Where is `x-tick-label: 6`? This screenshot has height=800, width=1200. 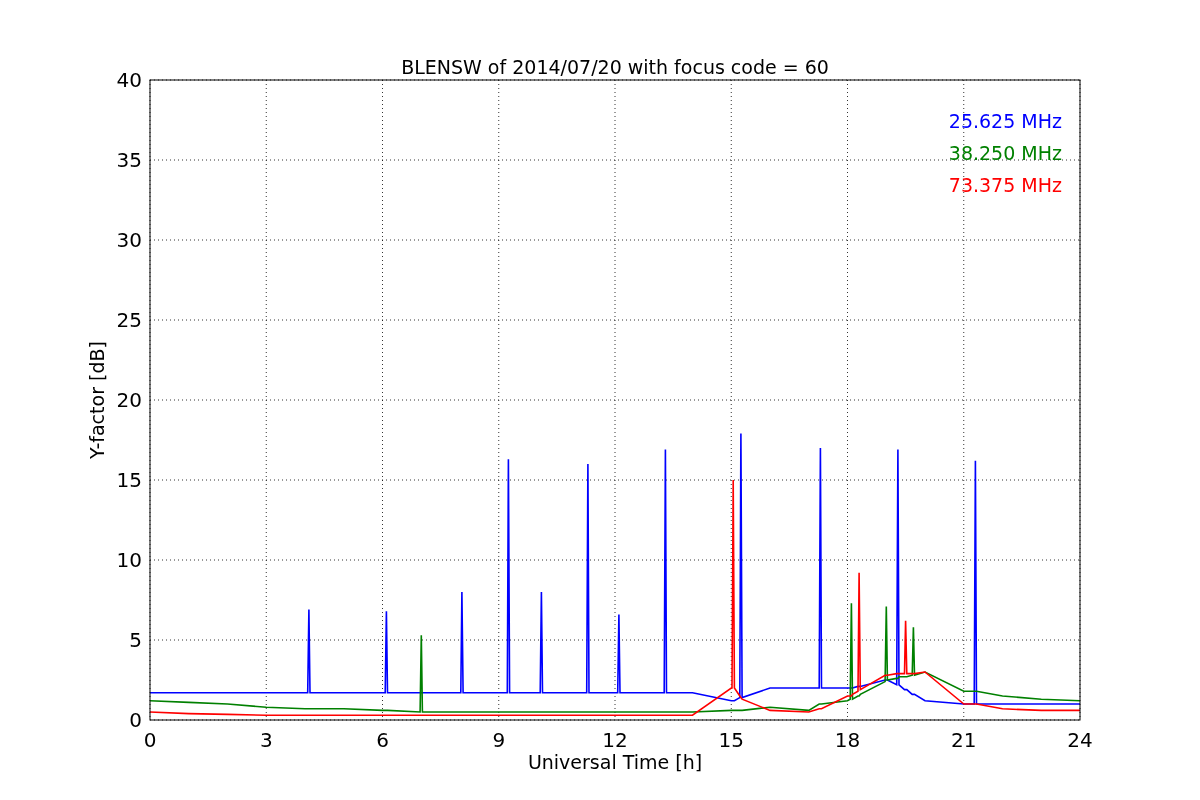 x-tick-label: 6 is located at coordinates (382, 740).